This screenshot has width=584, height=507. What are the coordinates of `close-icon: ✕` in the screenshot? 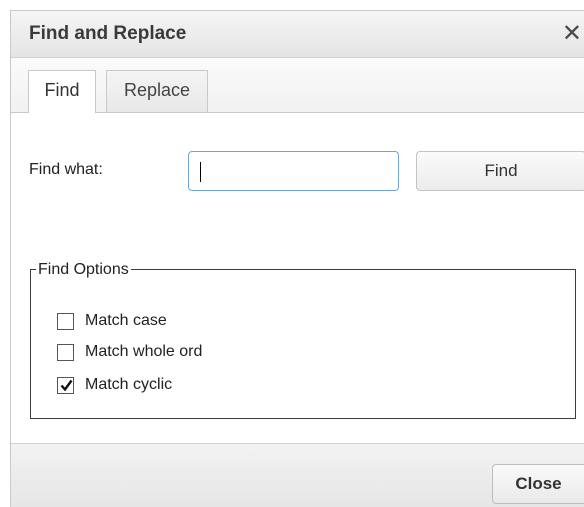 It's located at (572, 33).